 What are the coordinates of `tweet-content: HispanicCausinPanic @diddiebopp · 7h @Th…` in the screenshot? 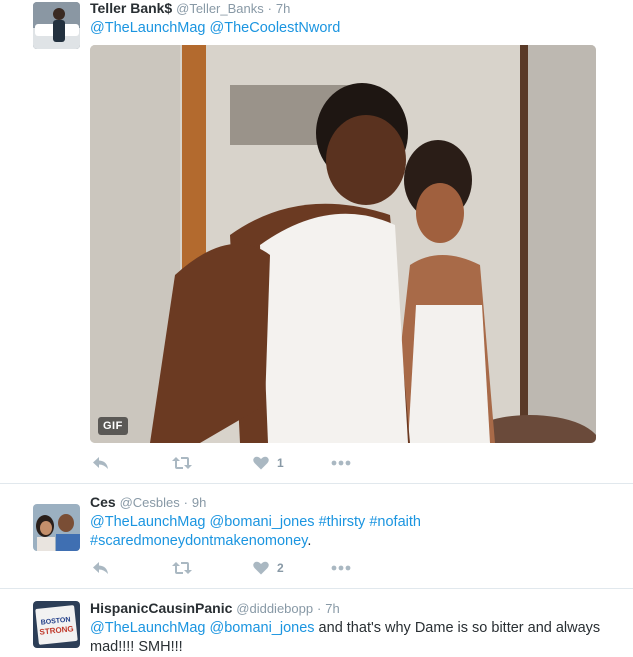 It's located at (352, 628).